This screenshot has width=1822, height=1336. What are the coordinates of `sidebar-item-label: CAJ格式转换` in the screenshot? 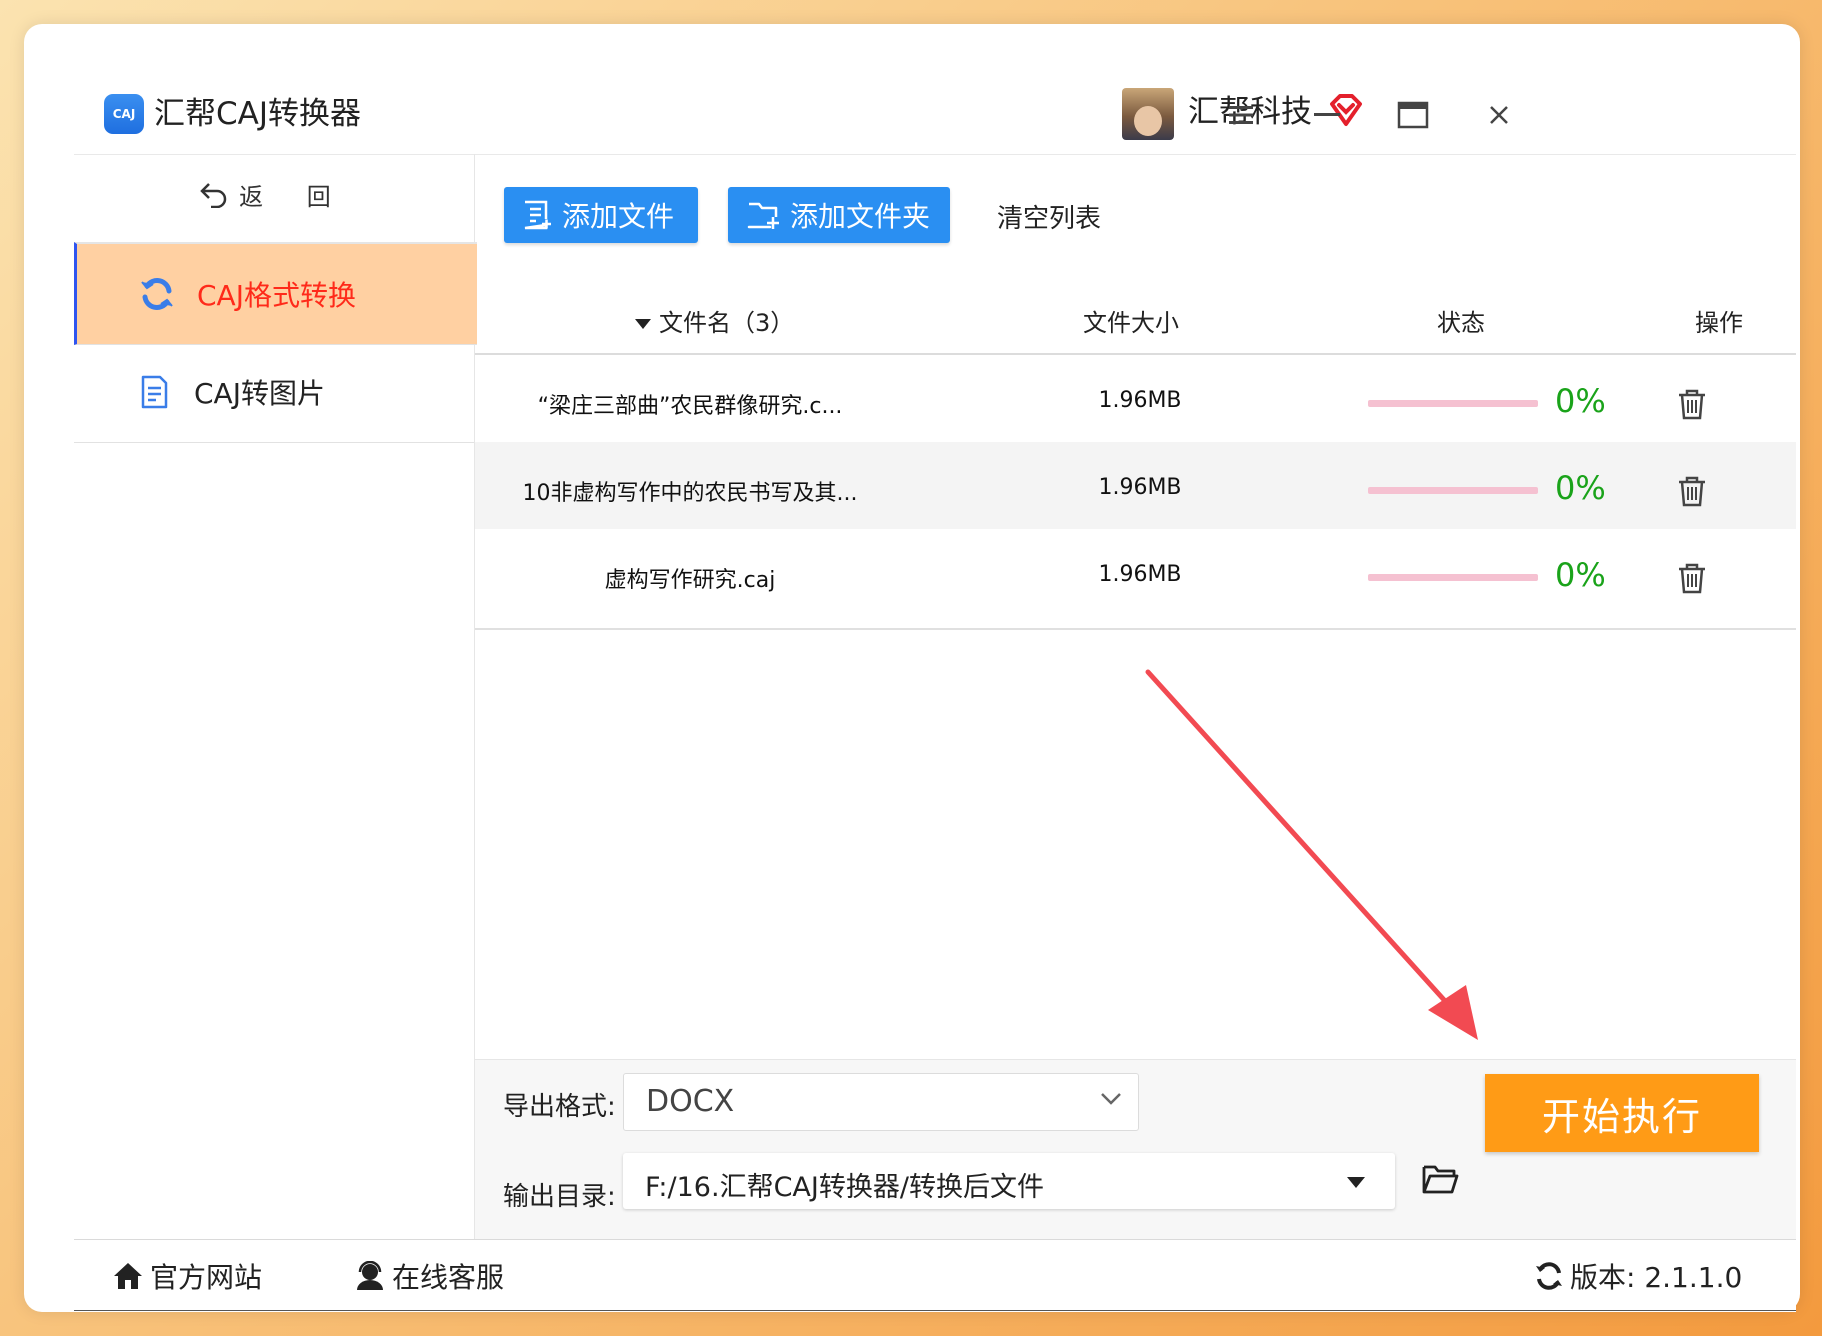 It's located at (276, 295).